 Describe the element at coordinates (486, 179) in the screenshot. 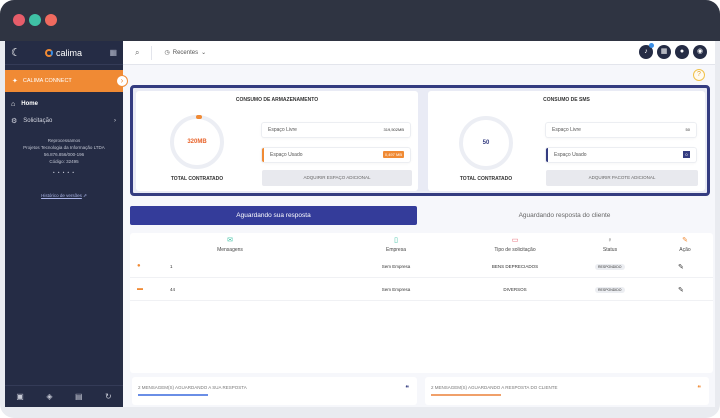

I see `sms-total-label: TOTAL CONTRATADO` at that location.